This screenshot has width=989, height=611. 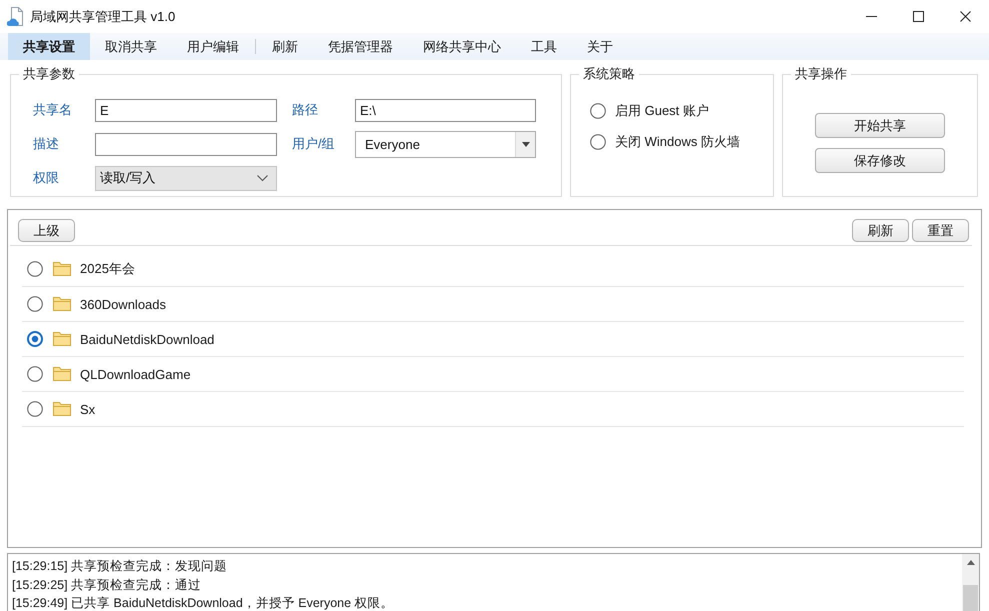 I want to click on app-icon, so click(x=15, y=16).